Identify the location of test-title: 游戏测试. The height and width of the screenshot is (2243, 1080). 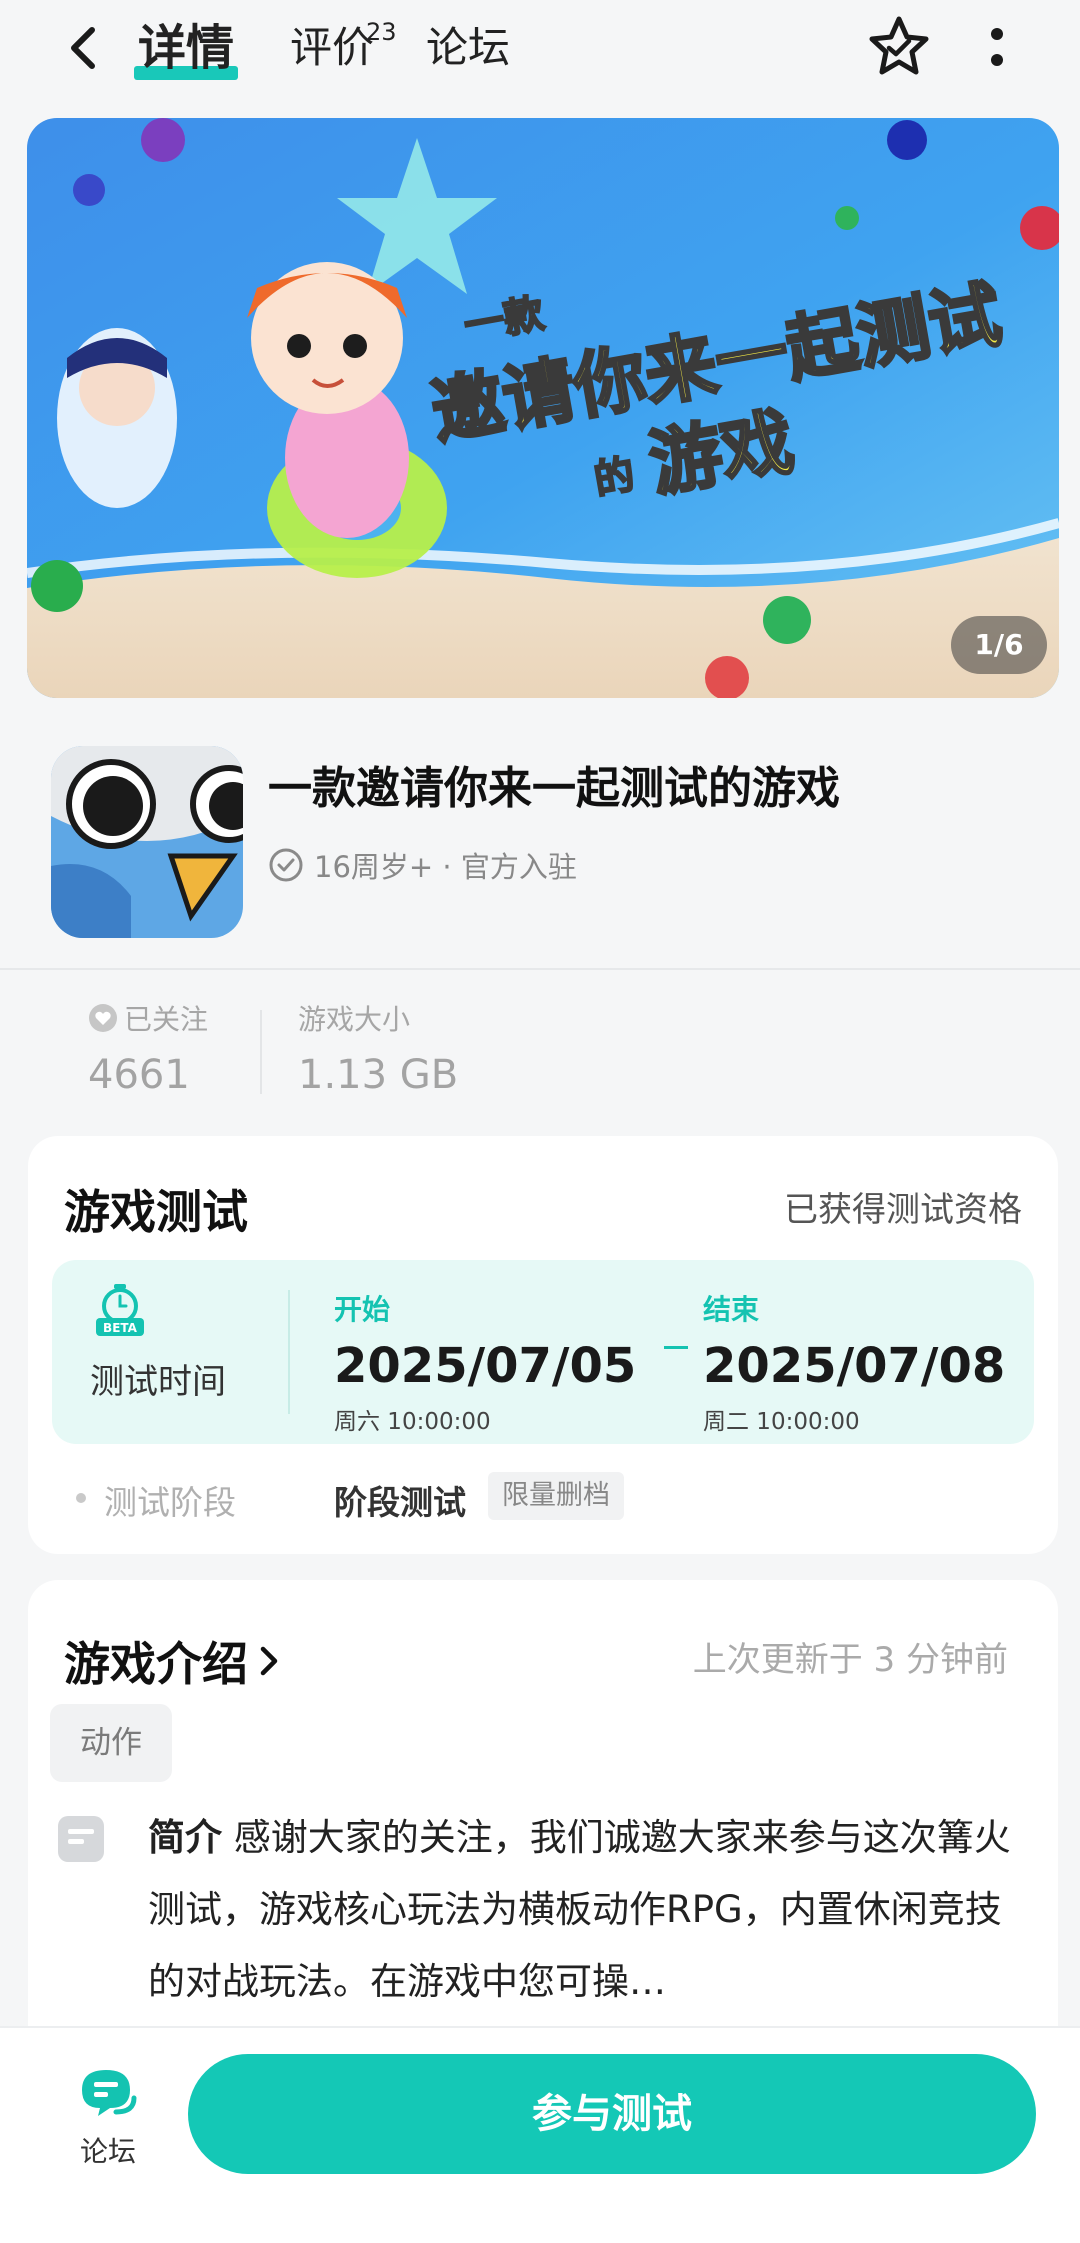
(156, 1212).